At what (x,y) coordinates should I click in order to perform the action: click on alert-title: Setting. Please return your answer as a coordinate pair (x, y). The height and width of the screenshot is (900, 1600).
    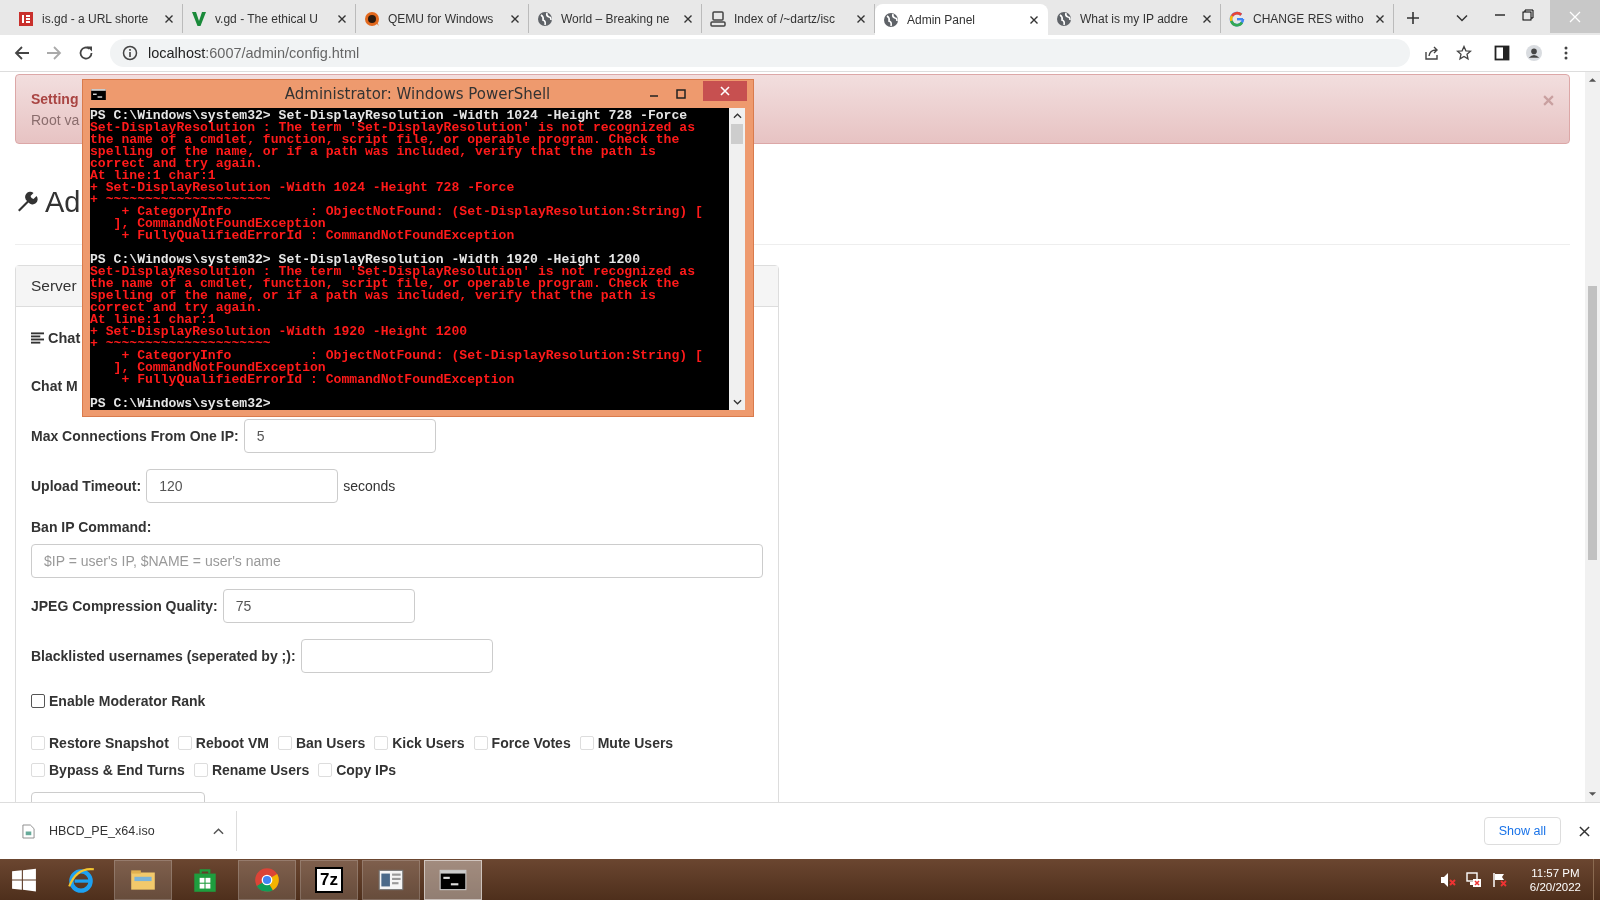
    Looking at the image, I should click on (55, 99).